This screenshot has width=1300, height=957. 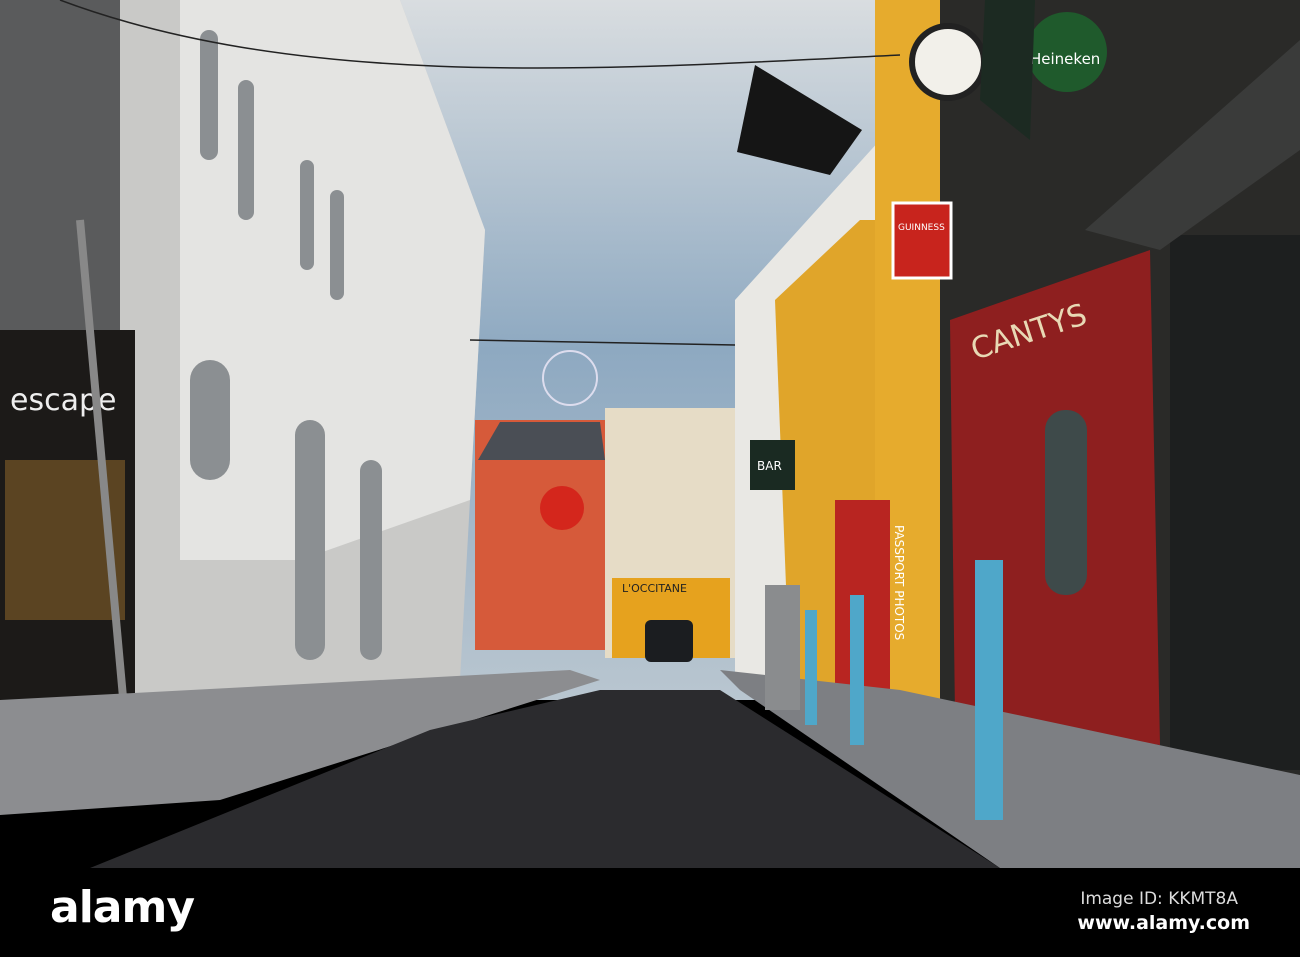 I want to click on parked-car, so click(x=669, y=641).